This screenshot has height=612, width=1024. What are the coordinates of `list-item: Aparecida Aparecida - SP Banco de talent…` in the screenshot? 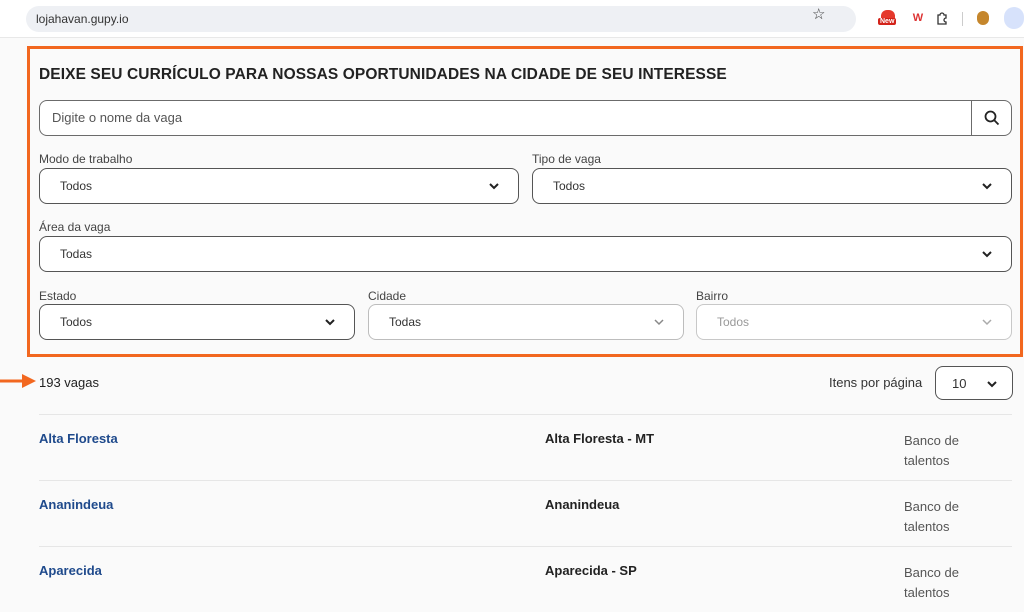 It's located at (525, 579).